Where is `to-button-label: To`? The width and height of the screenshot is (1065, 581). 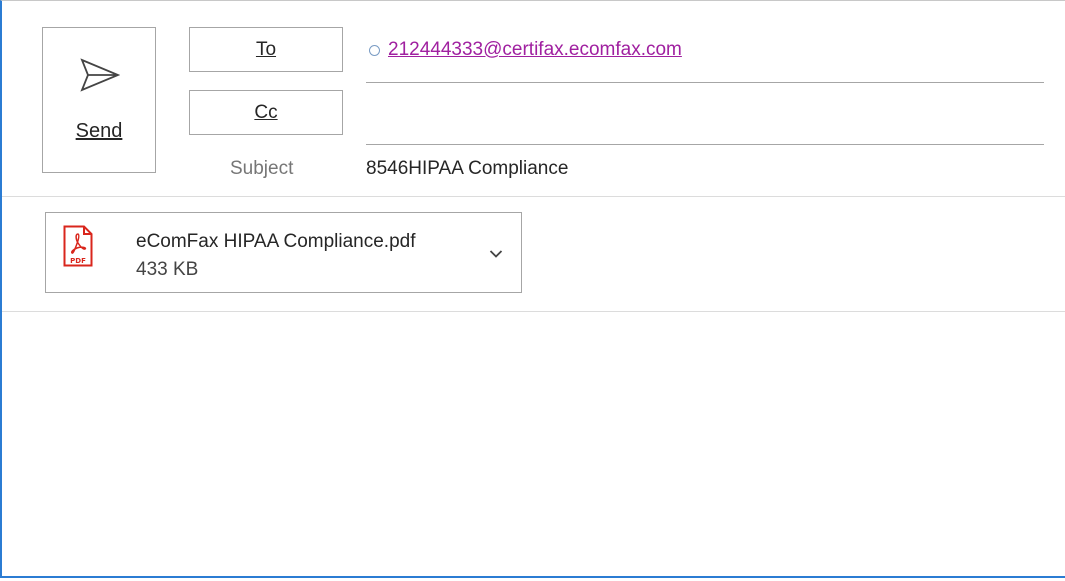 to-button-label: To is located at coordinates (266, 49).